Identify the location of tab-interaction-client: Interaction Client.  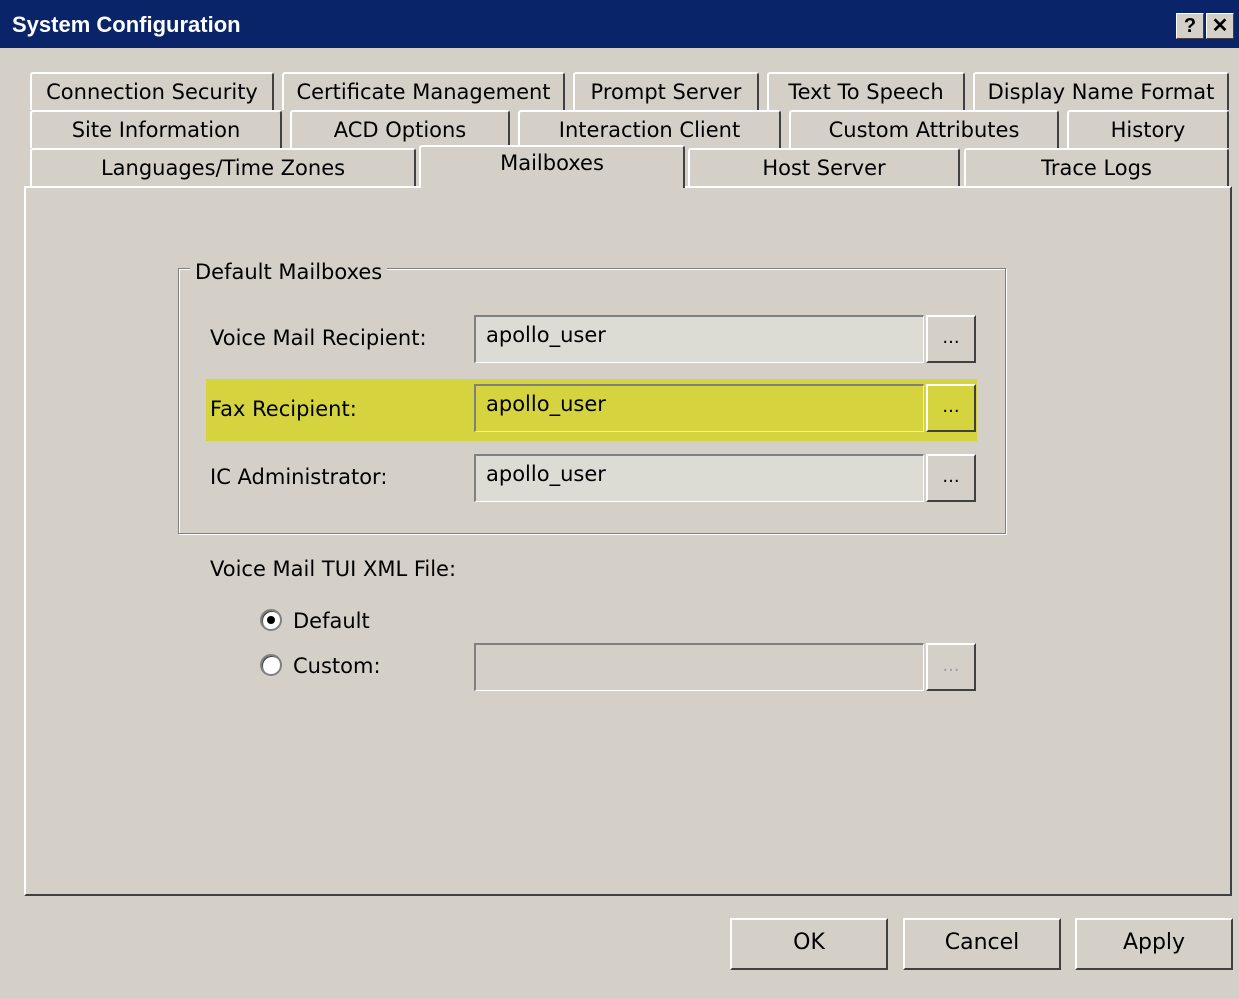
(649, 129).